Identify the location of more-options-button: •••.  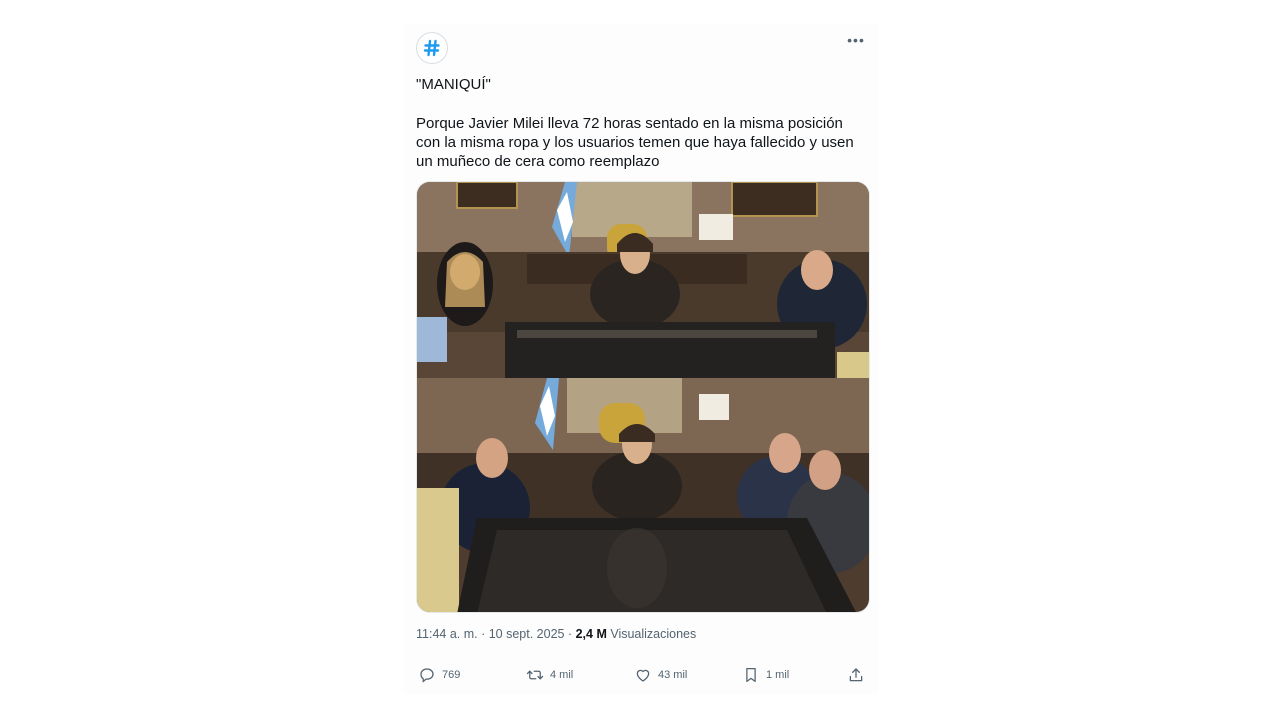
(856, 40).